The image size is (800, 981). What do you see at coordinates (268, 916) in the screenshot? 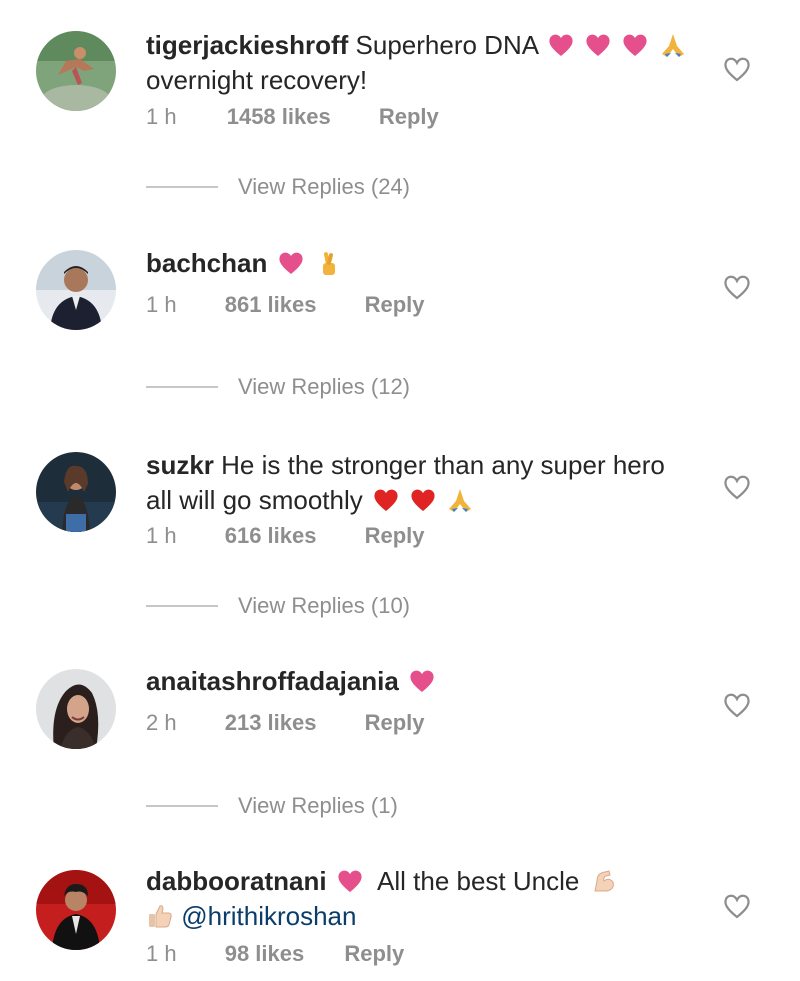
I see `mention-link: @hrithikroshan` at bounding box center [268, 916].